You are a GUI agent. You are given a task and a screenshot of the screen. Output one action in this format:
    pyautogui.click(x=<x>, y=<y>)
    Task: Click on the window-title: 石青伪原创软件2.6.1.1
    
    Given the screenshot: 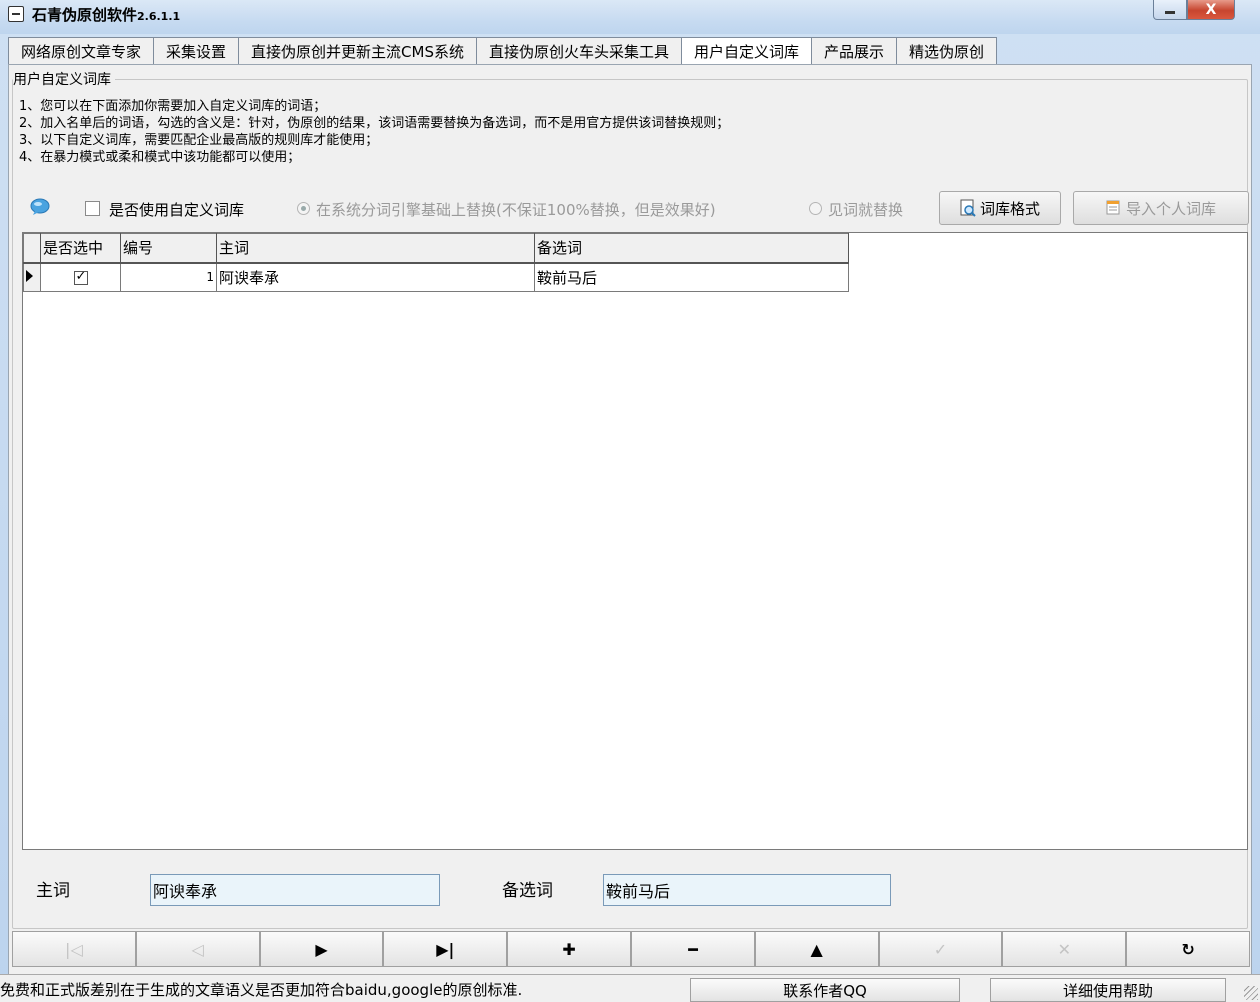 What is the action you would take?
    pyautogui.click(x=106, y=14)
    